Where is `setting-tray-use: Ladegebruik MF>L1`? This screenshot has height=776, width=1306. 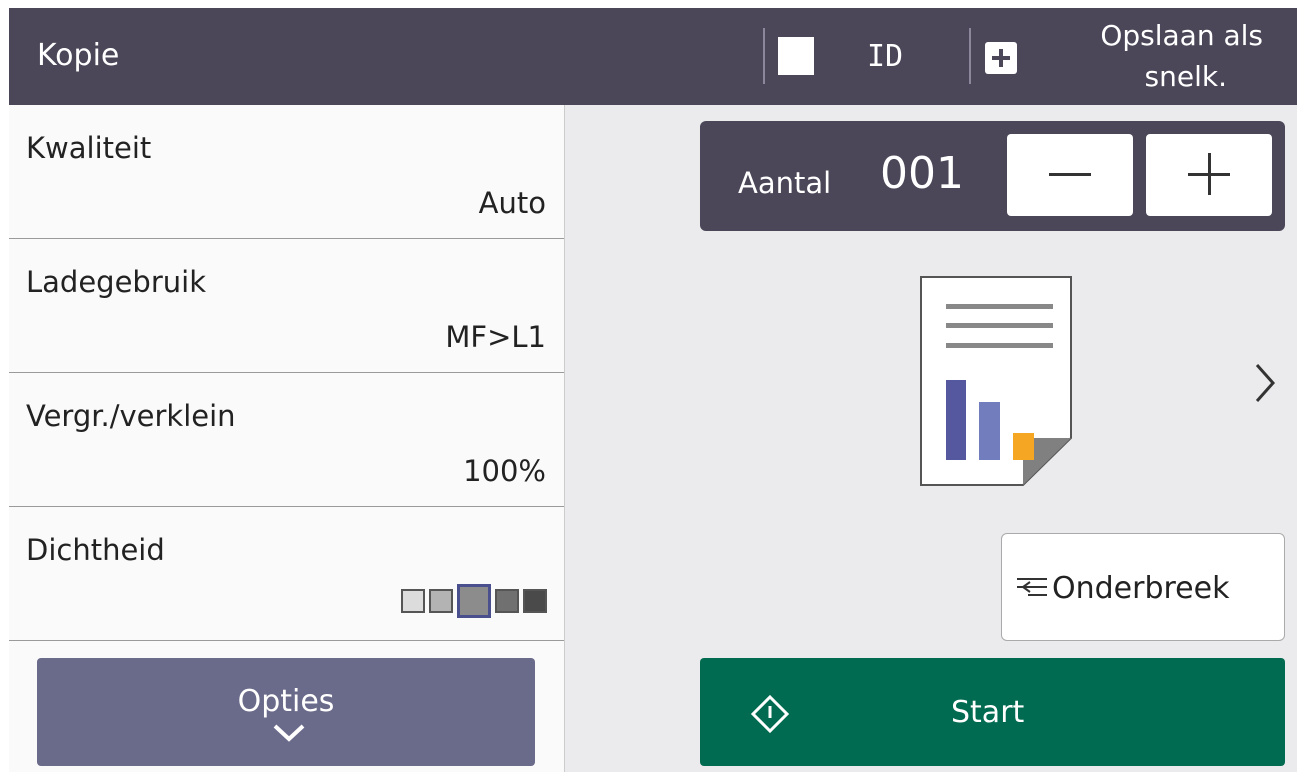
setting-tray-use: Ladegebruik MF>L1 is located at coordinates (286, 306).